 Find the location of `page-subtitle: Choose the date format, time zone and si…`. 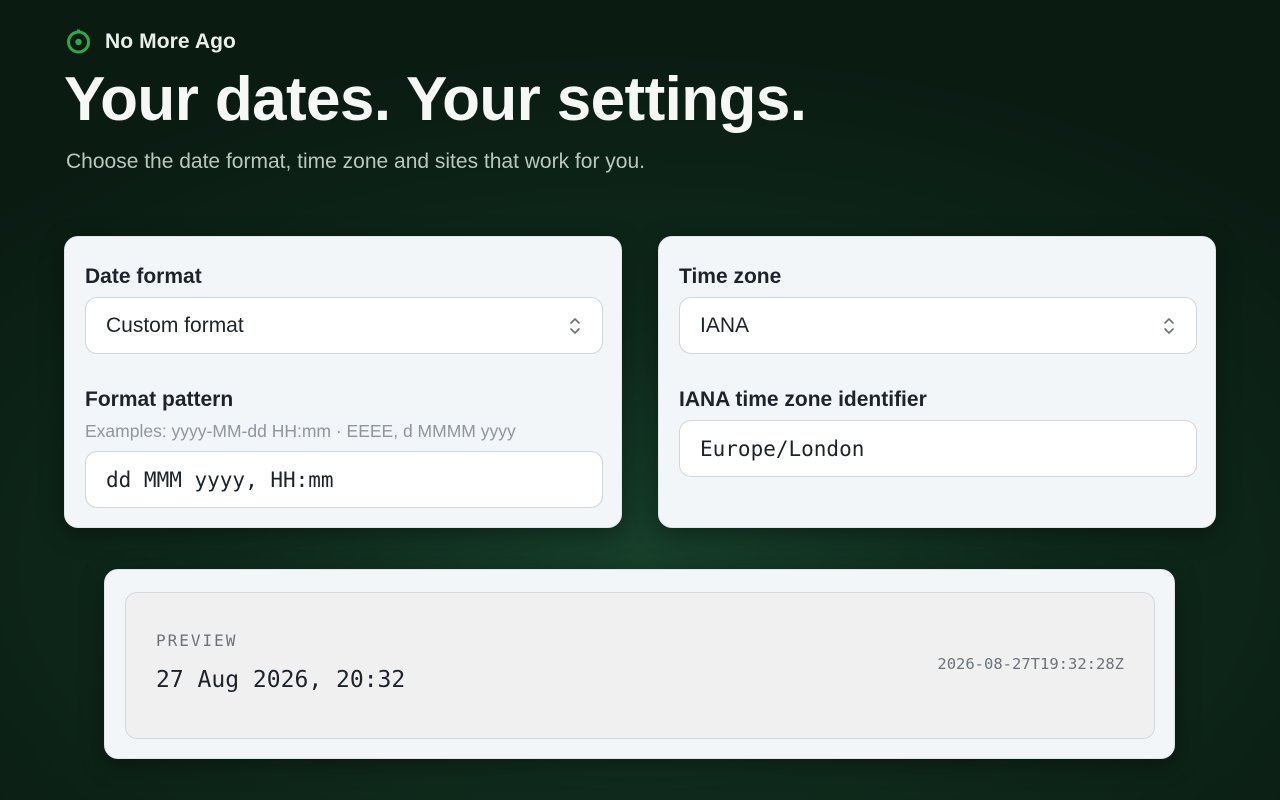

page-subtitle: Choose the date format, time zone and si… is located at coordinates (355, 161).